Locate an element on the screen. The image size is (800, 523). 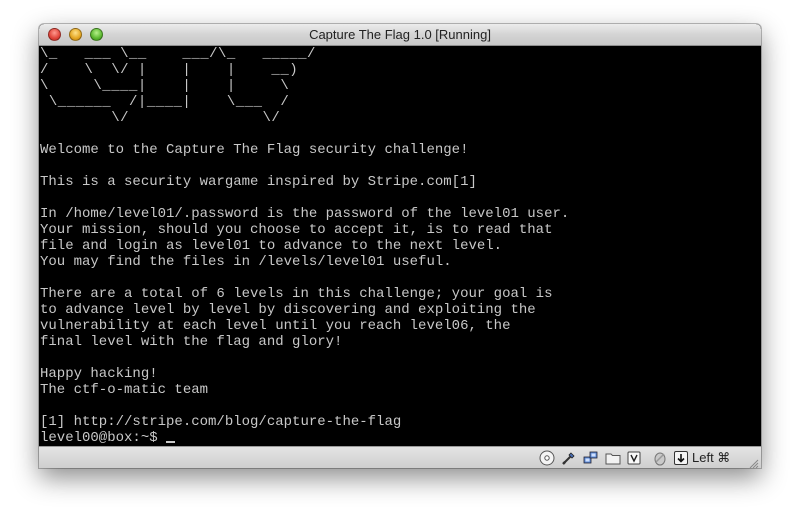
display-icon is located at coordinates (634, 458).